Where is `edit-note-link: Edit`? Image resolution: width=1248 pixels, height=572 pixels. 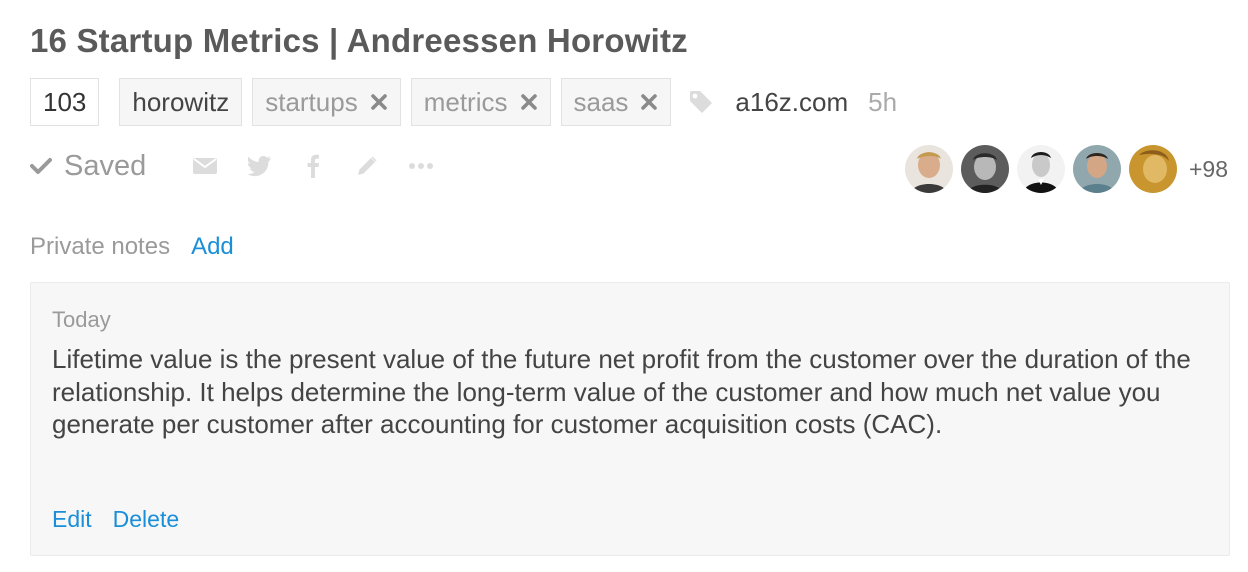 edit-note-link: Edit is located at coordinates (72, 519).